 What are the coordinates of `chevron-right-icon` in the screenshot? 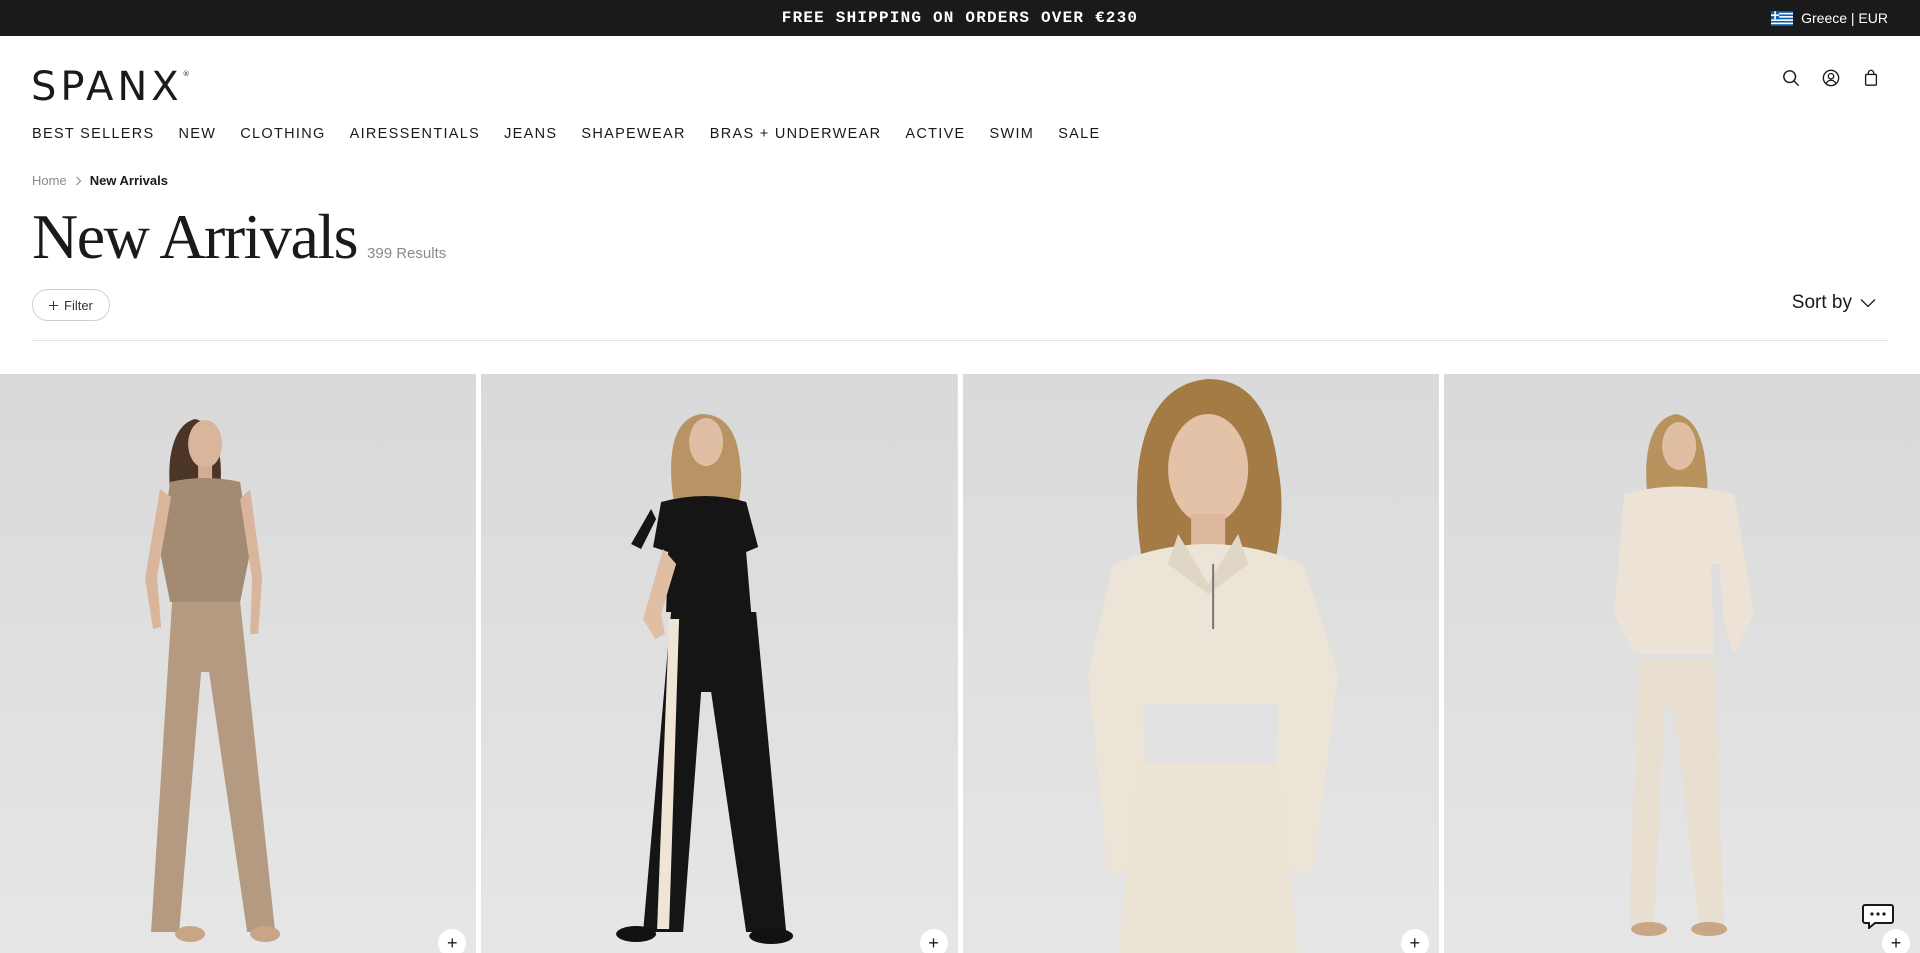 It's located at (78, 180).